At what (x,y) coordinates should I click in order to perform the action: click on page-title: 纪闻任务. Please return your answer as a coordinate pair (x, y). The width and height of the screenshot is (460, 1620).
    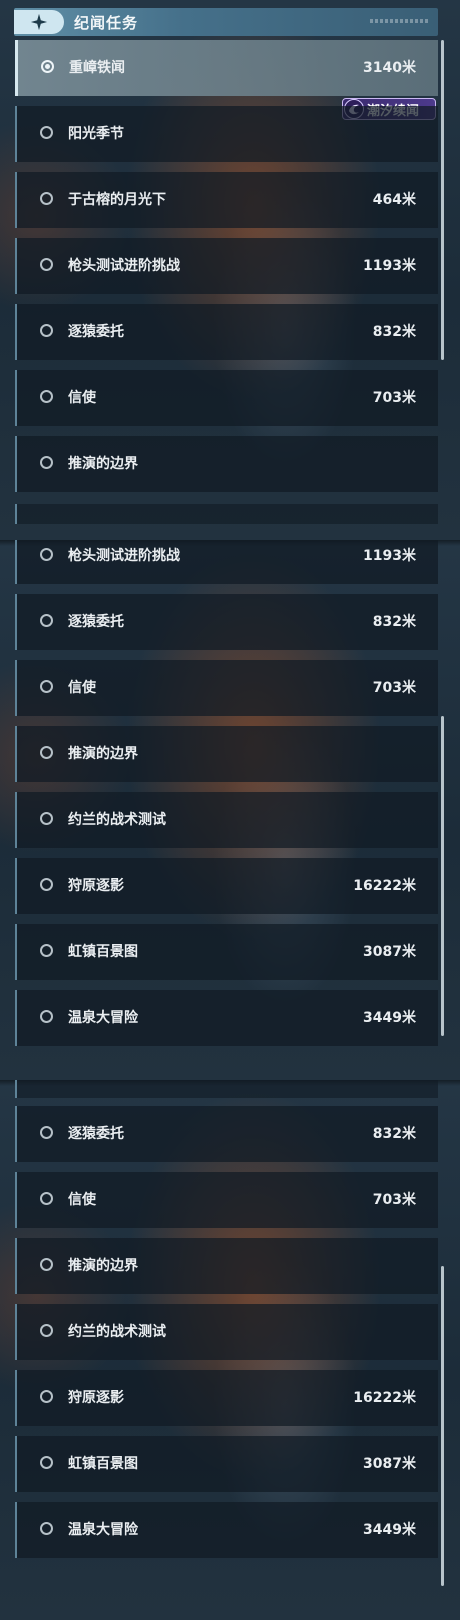
    Looking at the image, I should click on (106, 23).